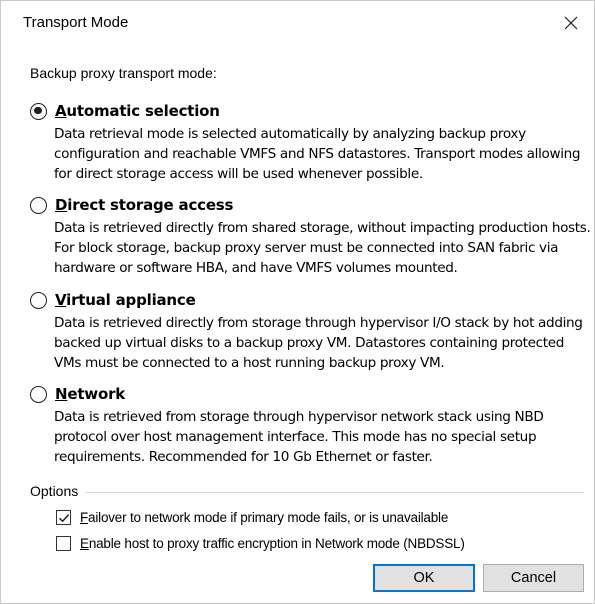 The height and width of the screenshot is (604, 595). Describe the element at coordinates (54, 491) in the screenshot. I see `options-header-label: Options` at that location.